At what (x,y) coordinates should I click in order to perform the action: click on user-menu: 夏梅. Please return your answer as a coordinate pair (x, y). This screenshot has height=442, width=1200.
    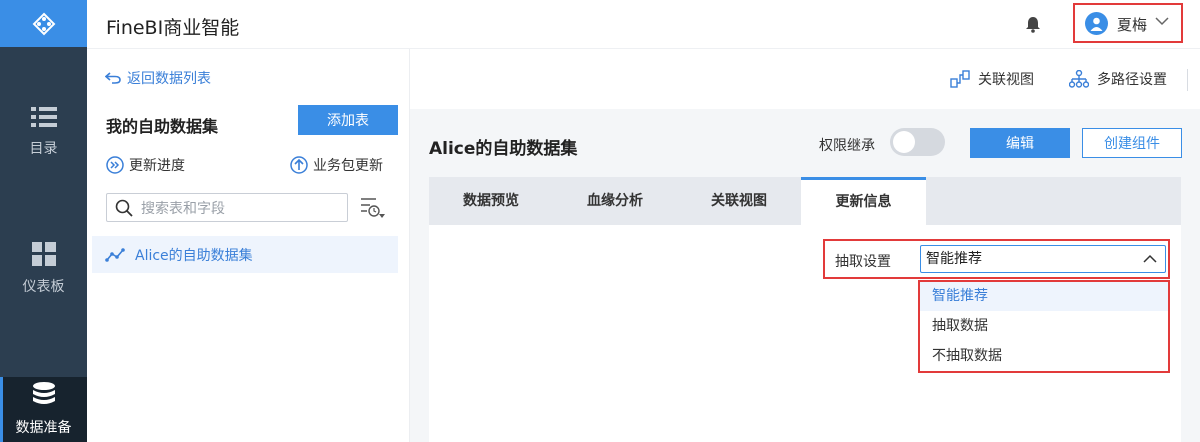
    Looking at the image, I should click on (1128, 23).